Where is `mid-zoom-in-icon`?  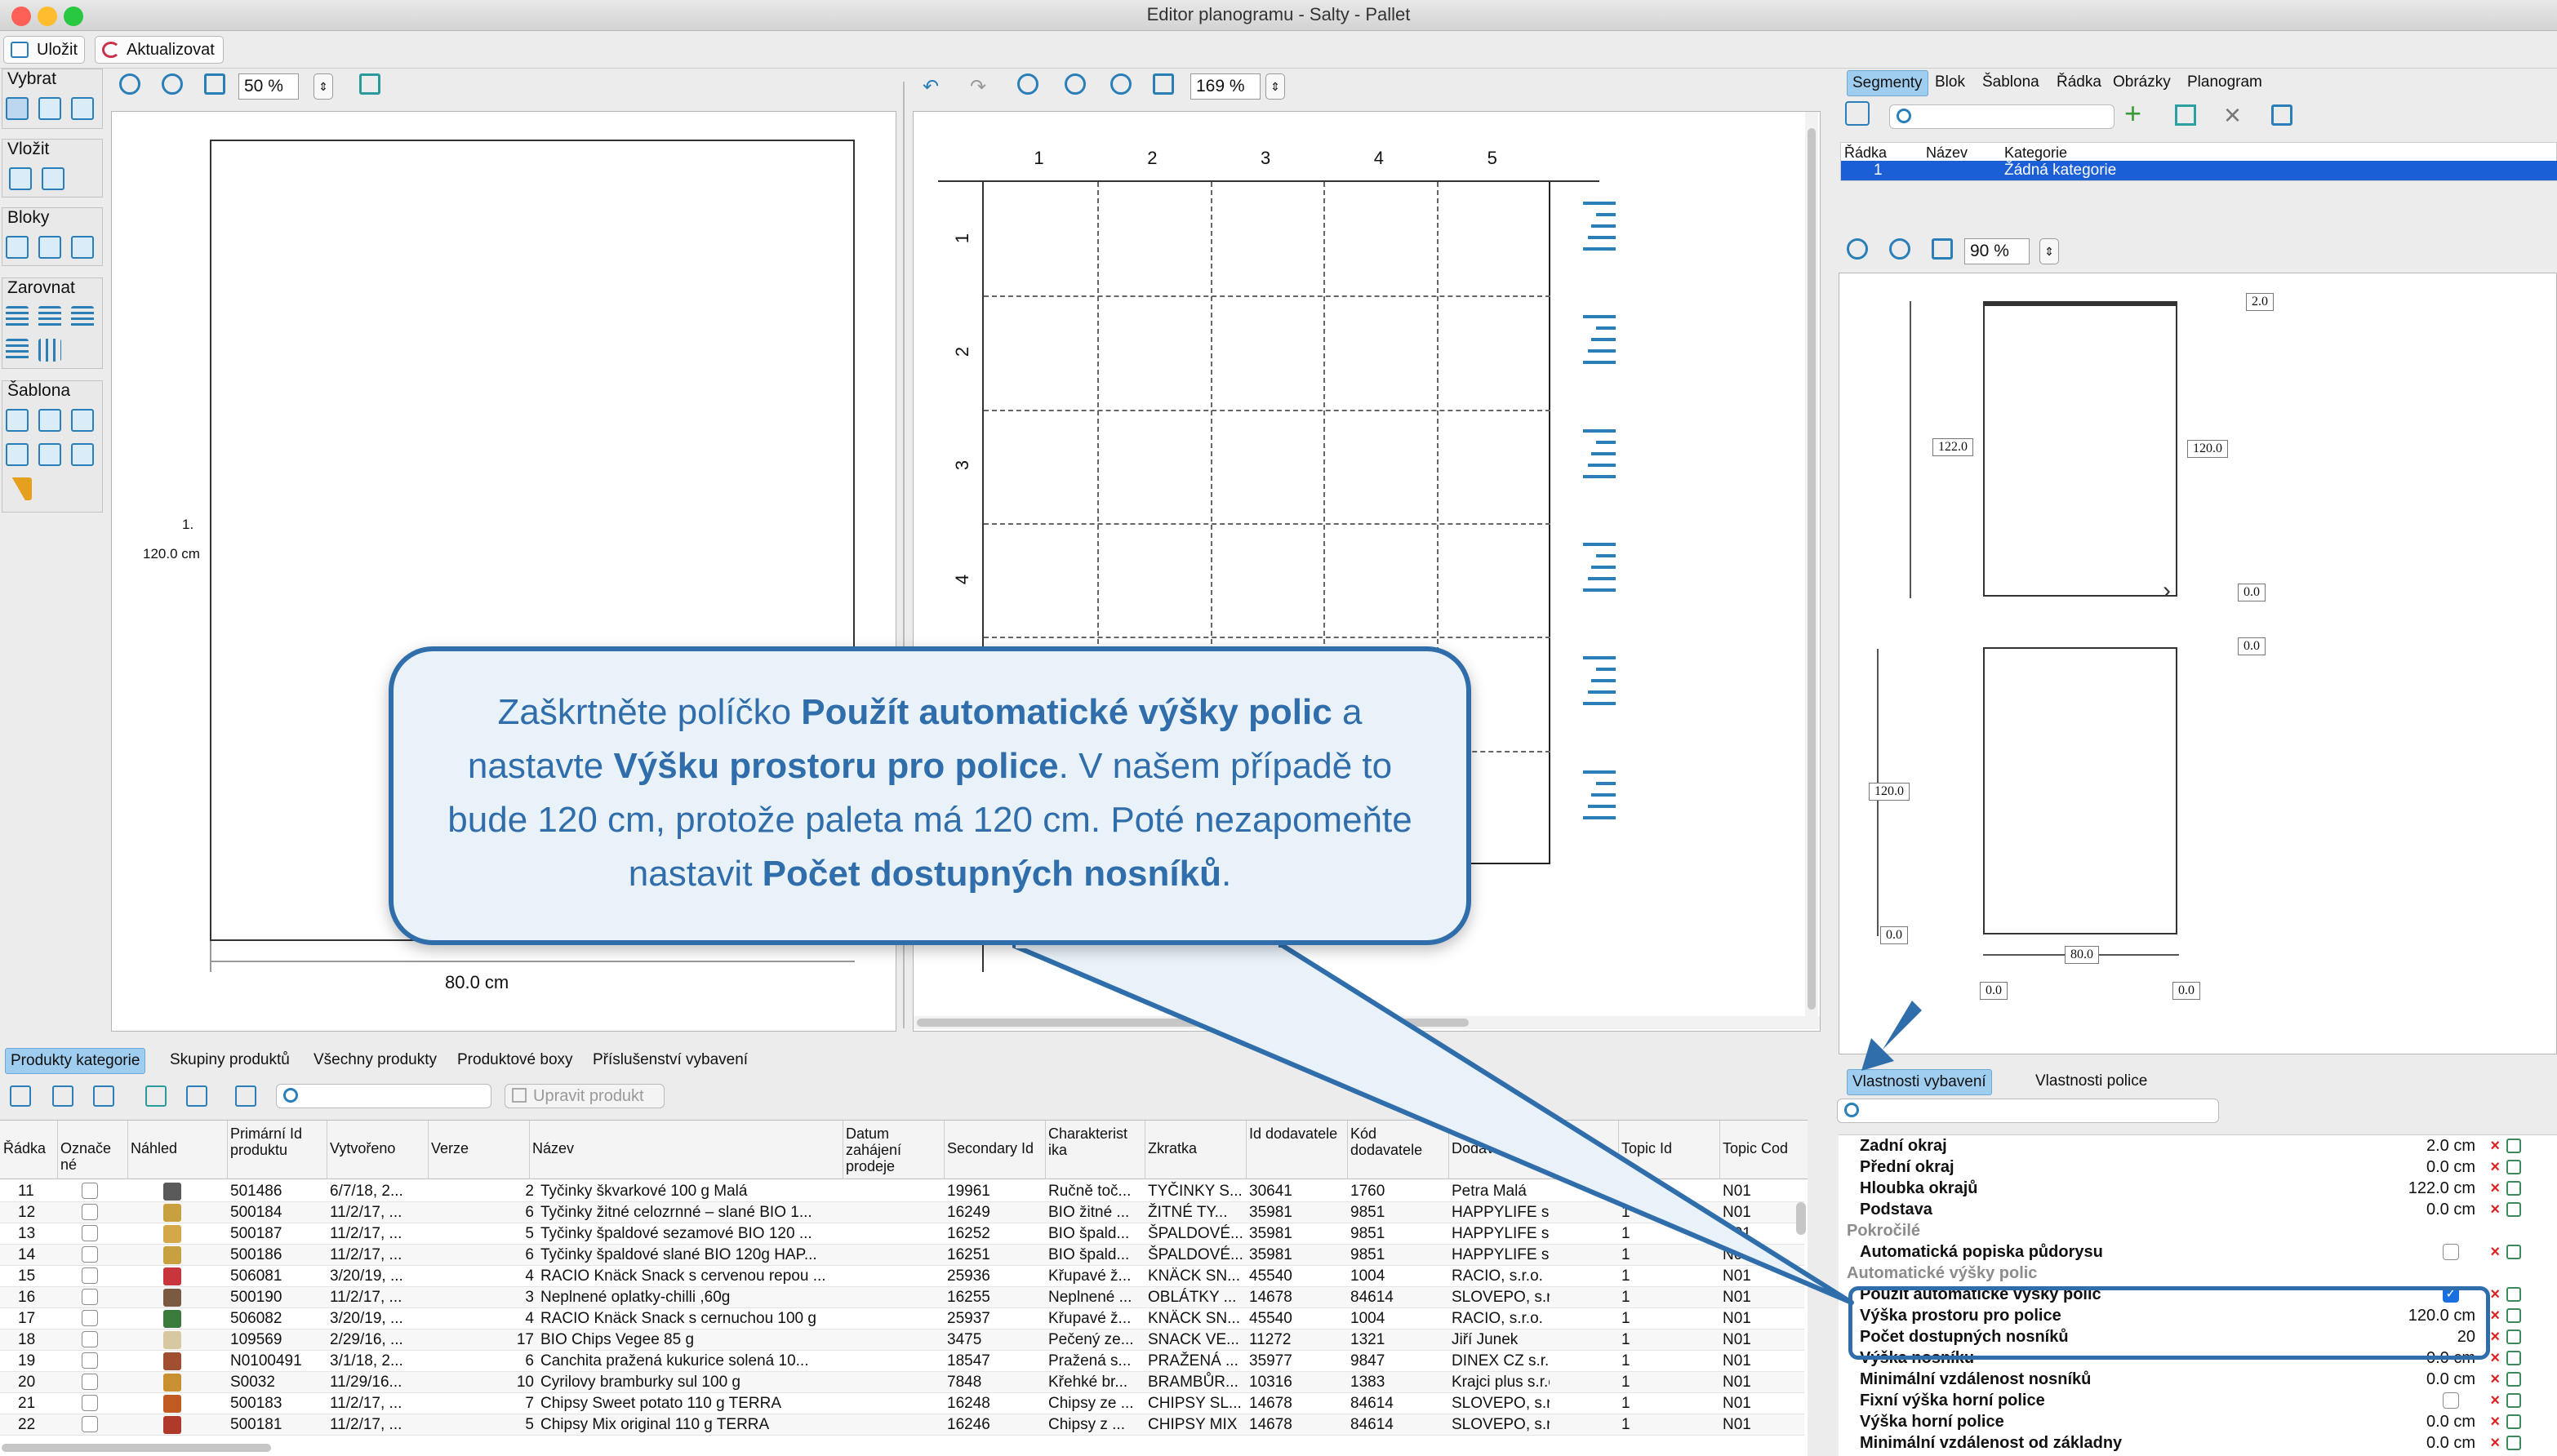
mid-zoom-in-icon is located at coordinates (1027, 84).